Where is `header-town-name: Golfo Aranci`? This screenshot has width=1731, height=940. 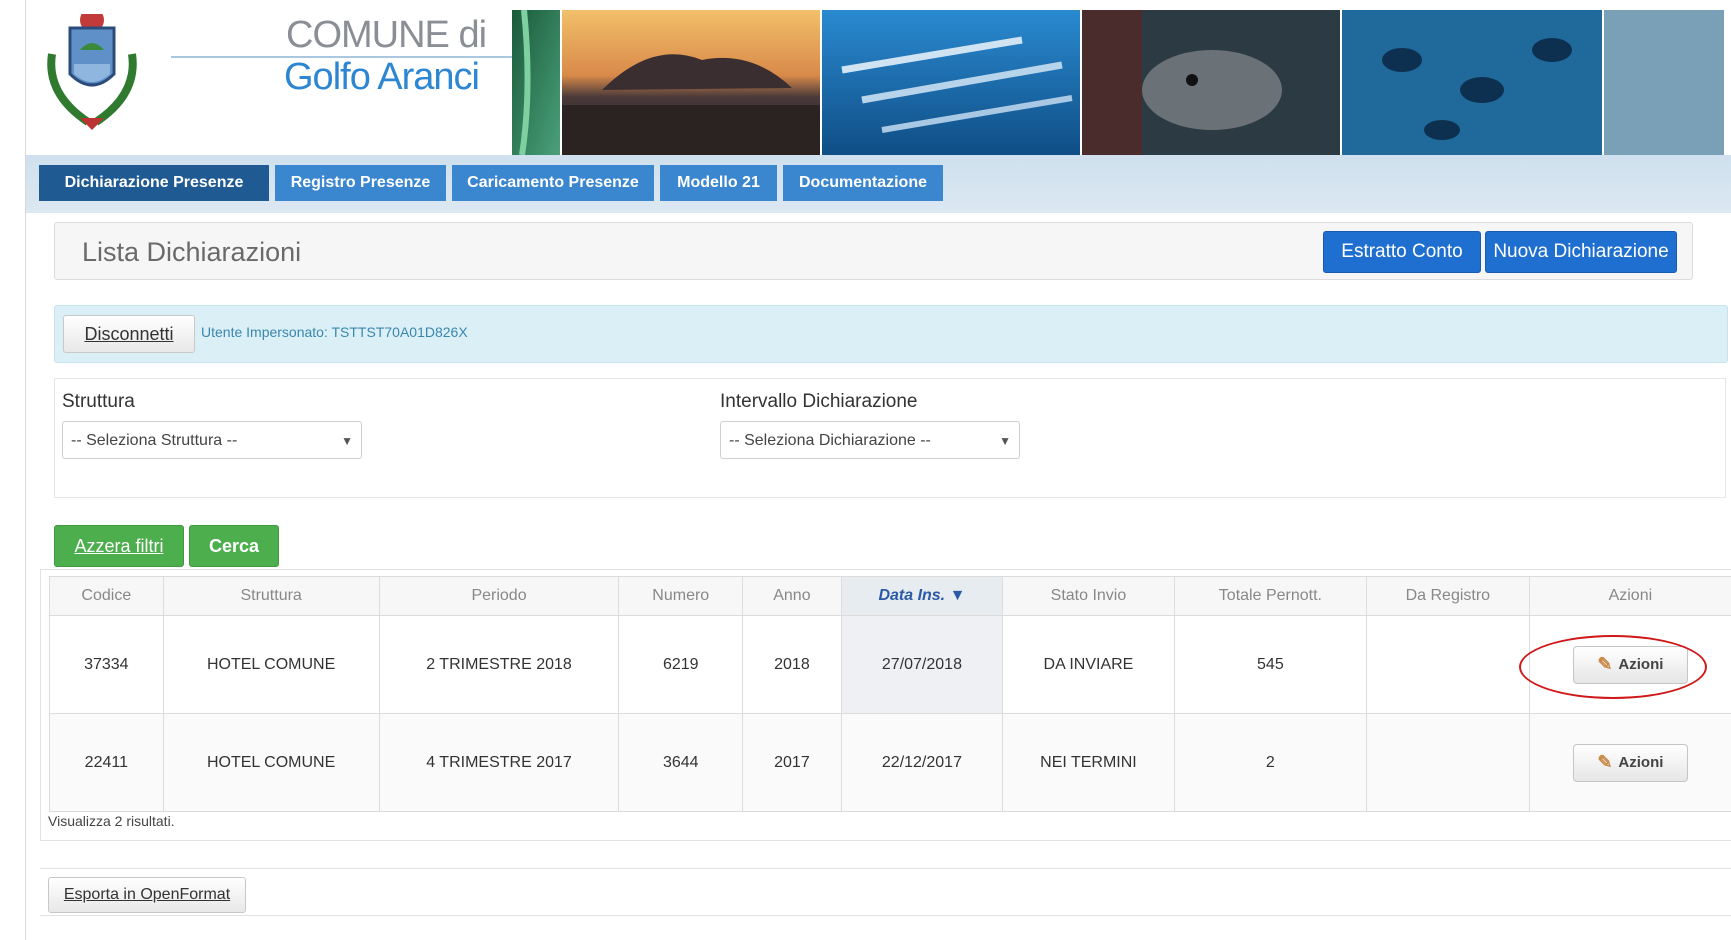 header-town-name: Golfo Aranci is located at coordinates (382, 77).